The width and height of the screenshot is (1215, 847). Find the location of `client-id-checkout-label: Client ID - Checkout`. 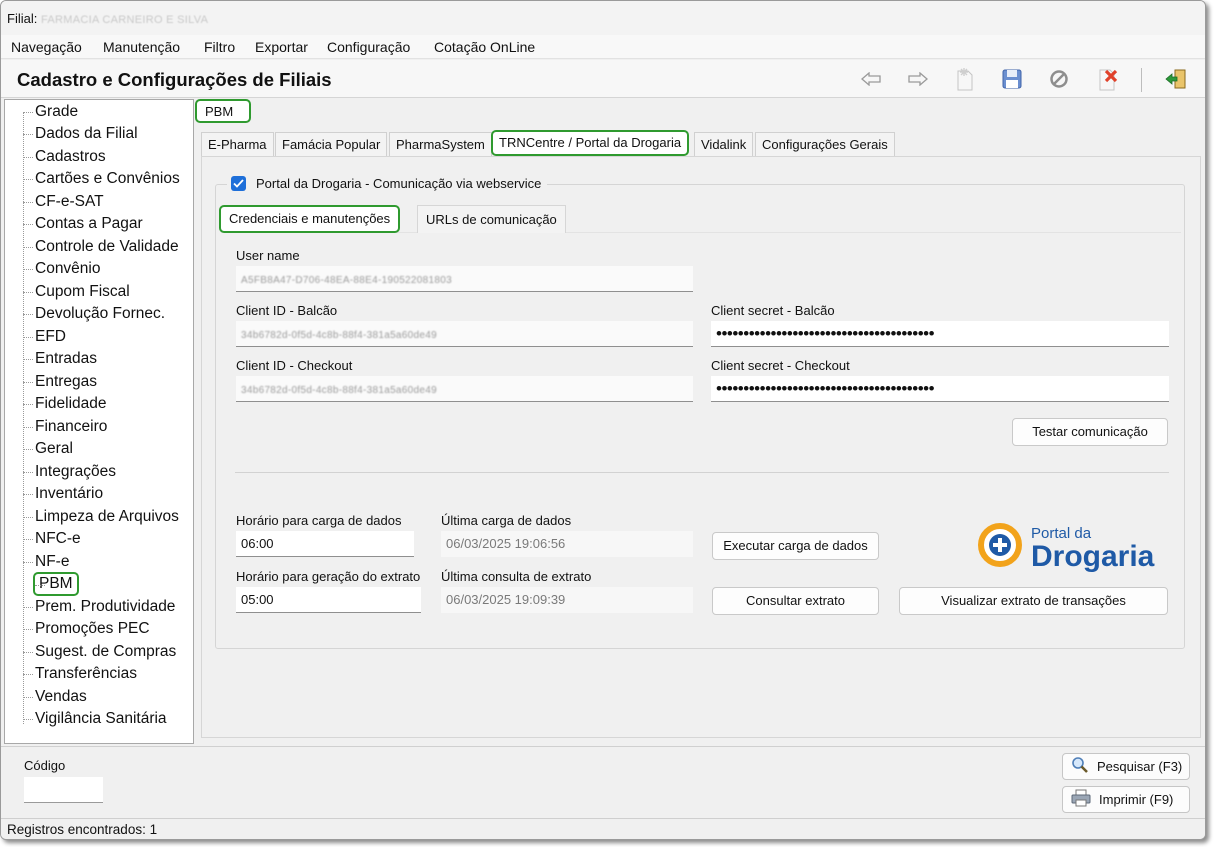

client-id-checkout-label: Client ID - Checkout is located at coordinates (294, 365).